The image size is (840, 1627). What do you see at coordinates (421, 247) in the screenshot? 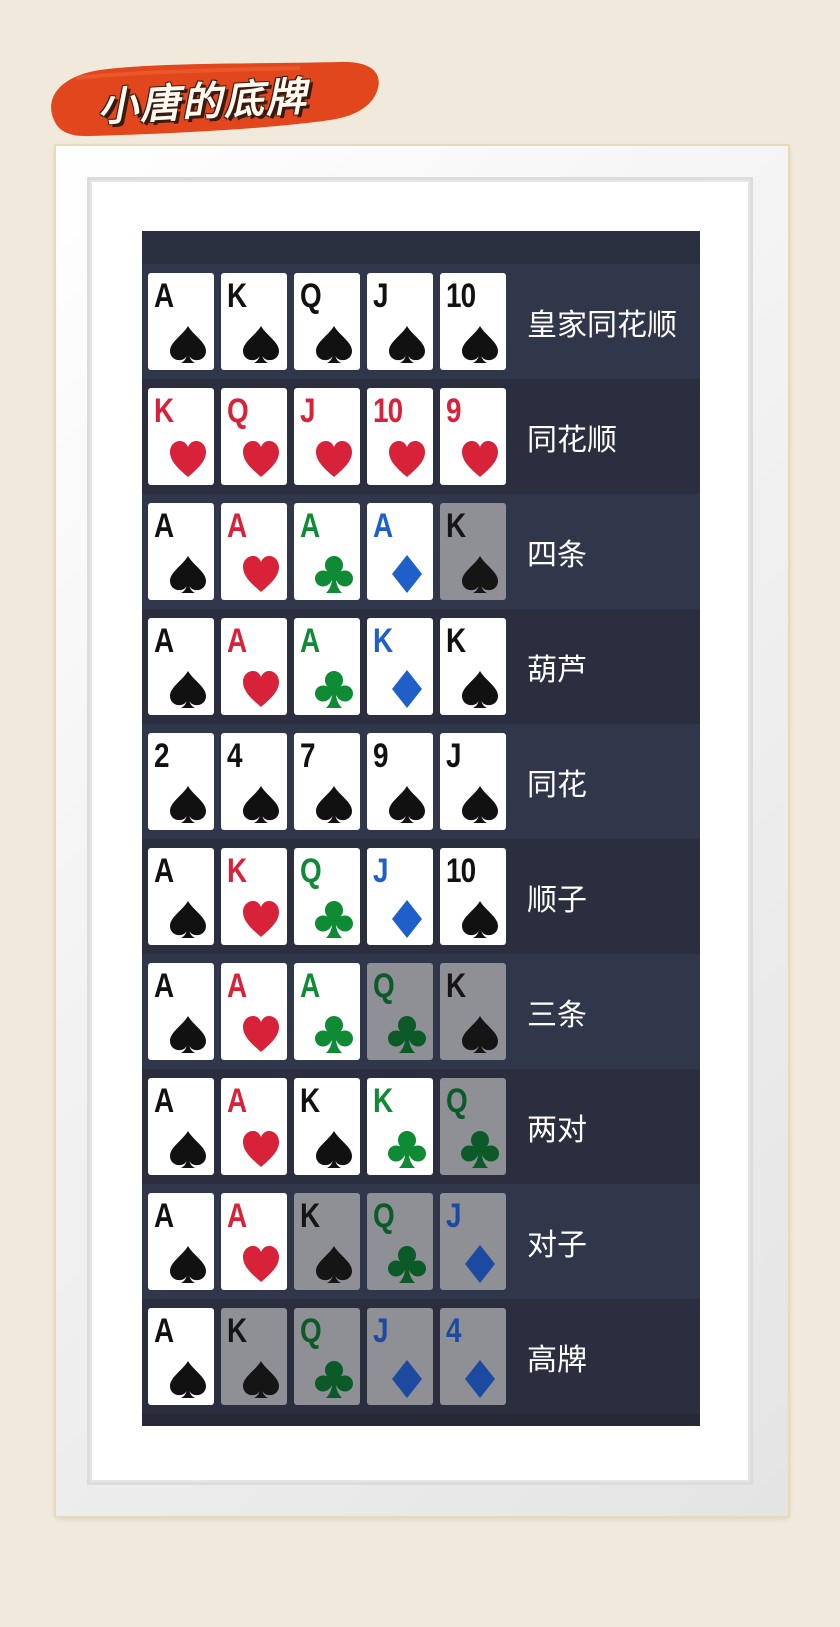
I see `table-header-strip` at bounding box center [421, 247].